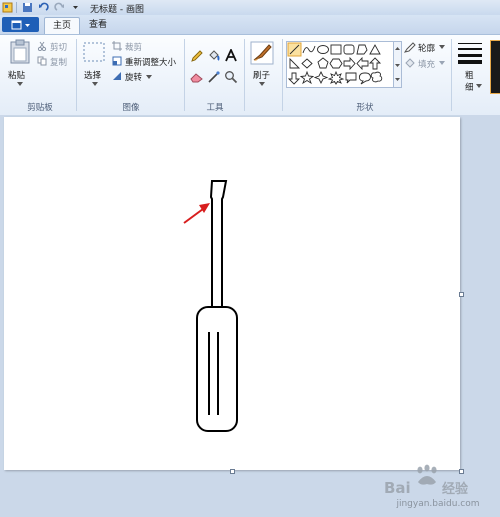  I want to click on shapes-scroll-arrows-icon, so click(397, 64).